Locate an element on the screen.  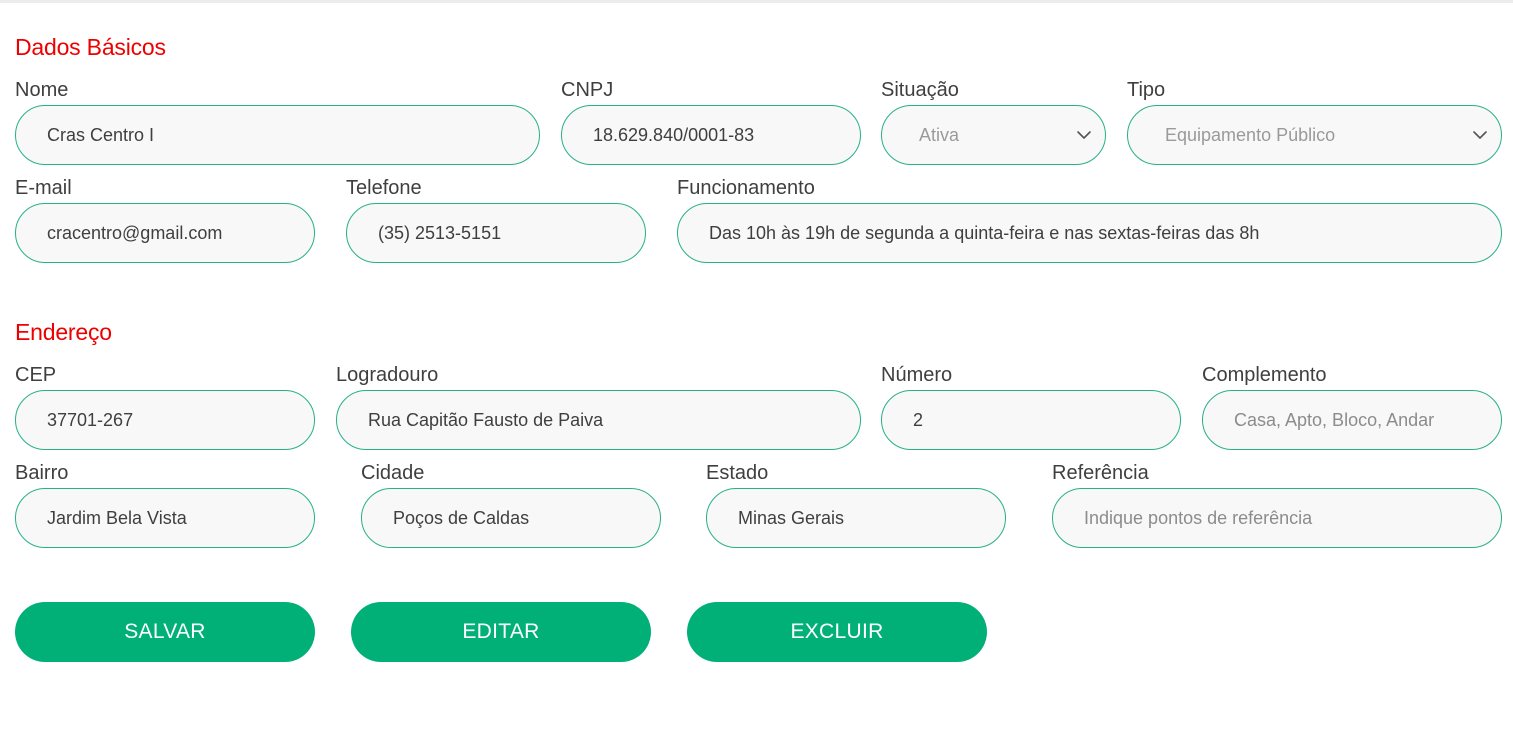
numero-input is located at coordinates (1031, 420).